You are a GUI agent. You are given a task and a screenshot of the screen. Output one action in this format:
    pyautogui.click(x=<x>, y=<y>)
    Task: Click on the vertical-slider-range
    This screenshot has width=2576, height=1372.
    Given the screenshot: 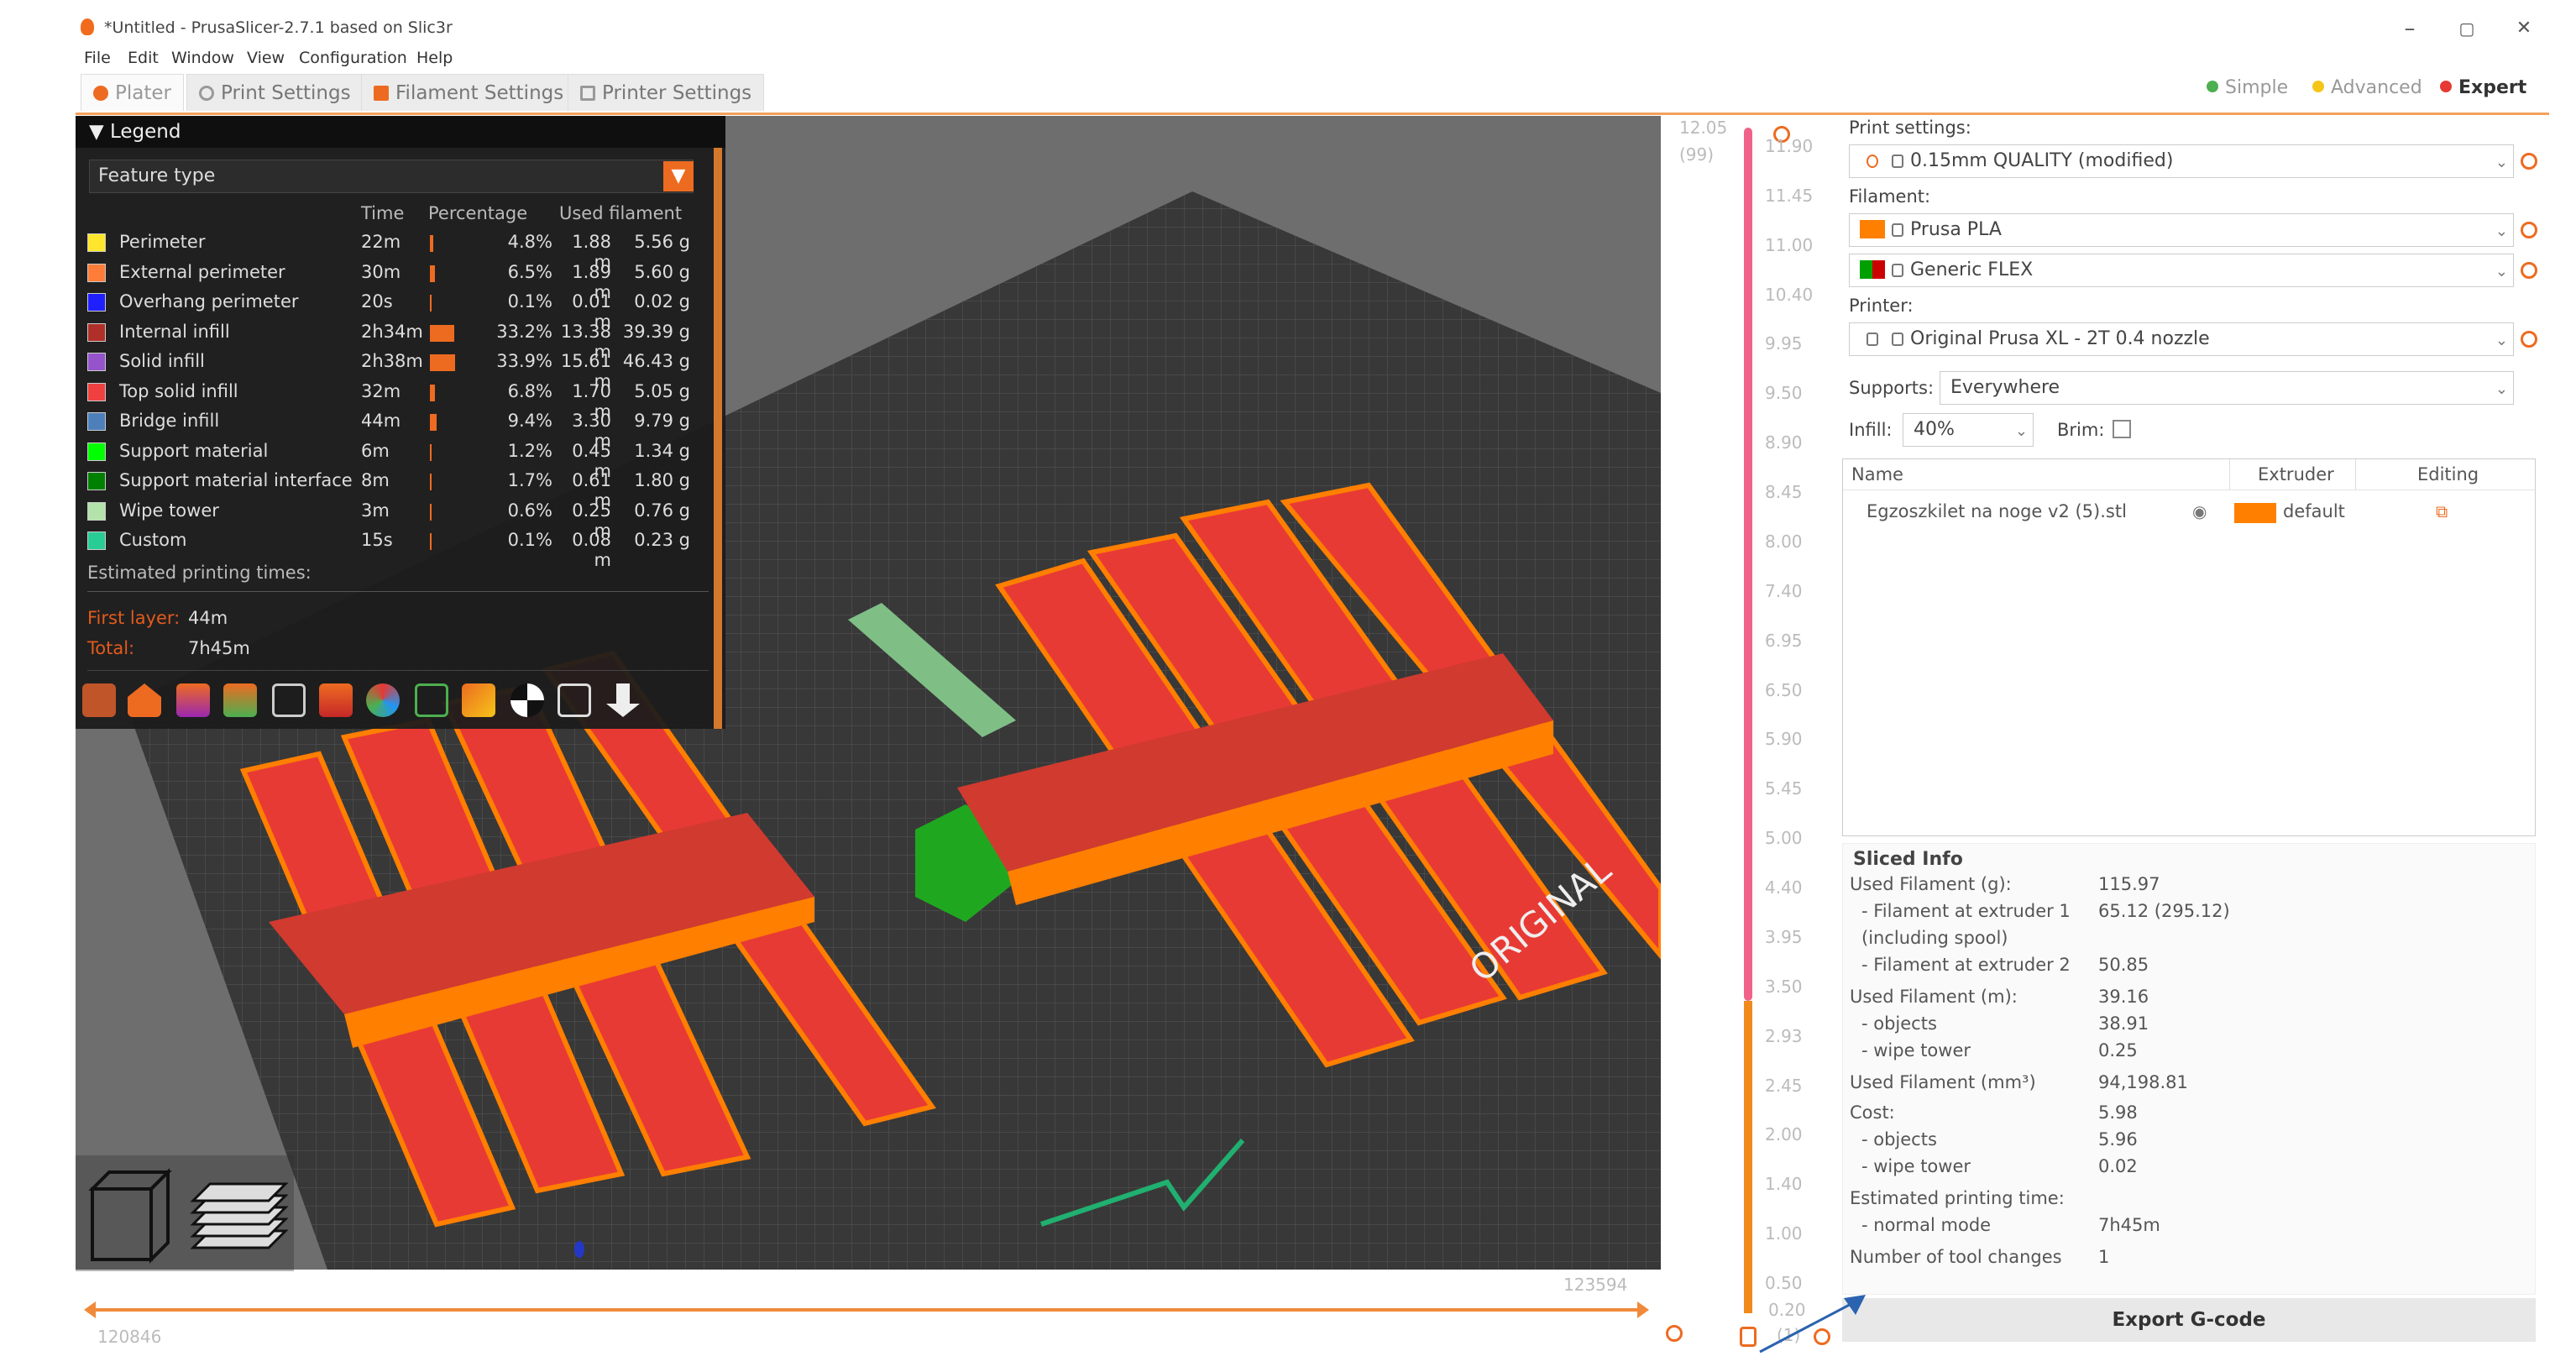 What is the action you would take?
    pyautogui.click(x=1748, y=1157)
    